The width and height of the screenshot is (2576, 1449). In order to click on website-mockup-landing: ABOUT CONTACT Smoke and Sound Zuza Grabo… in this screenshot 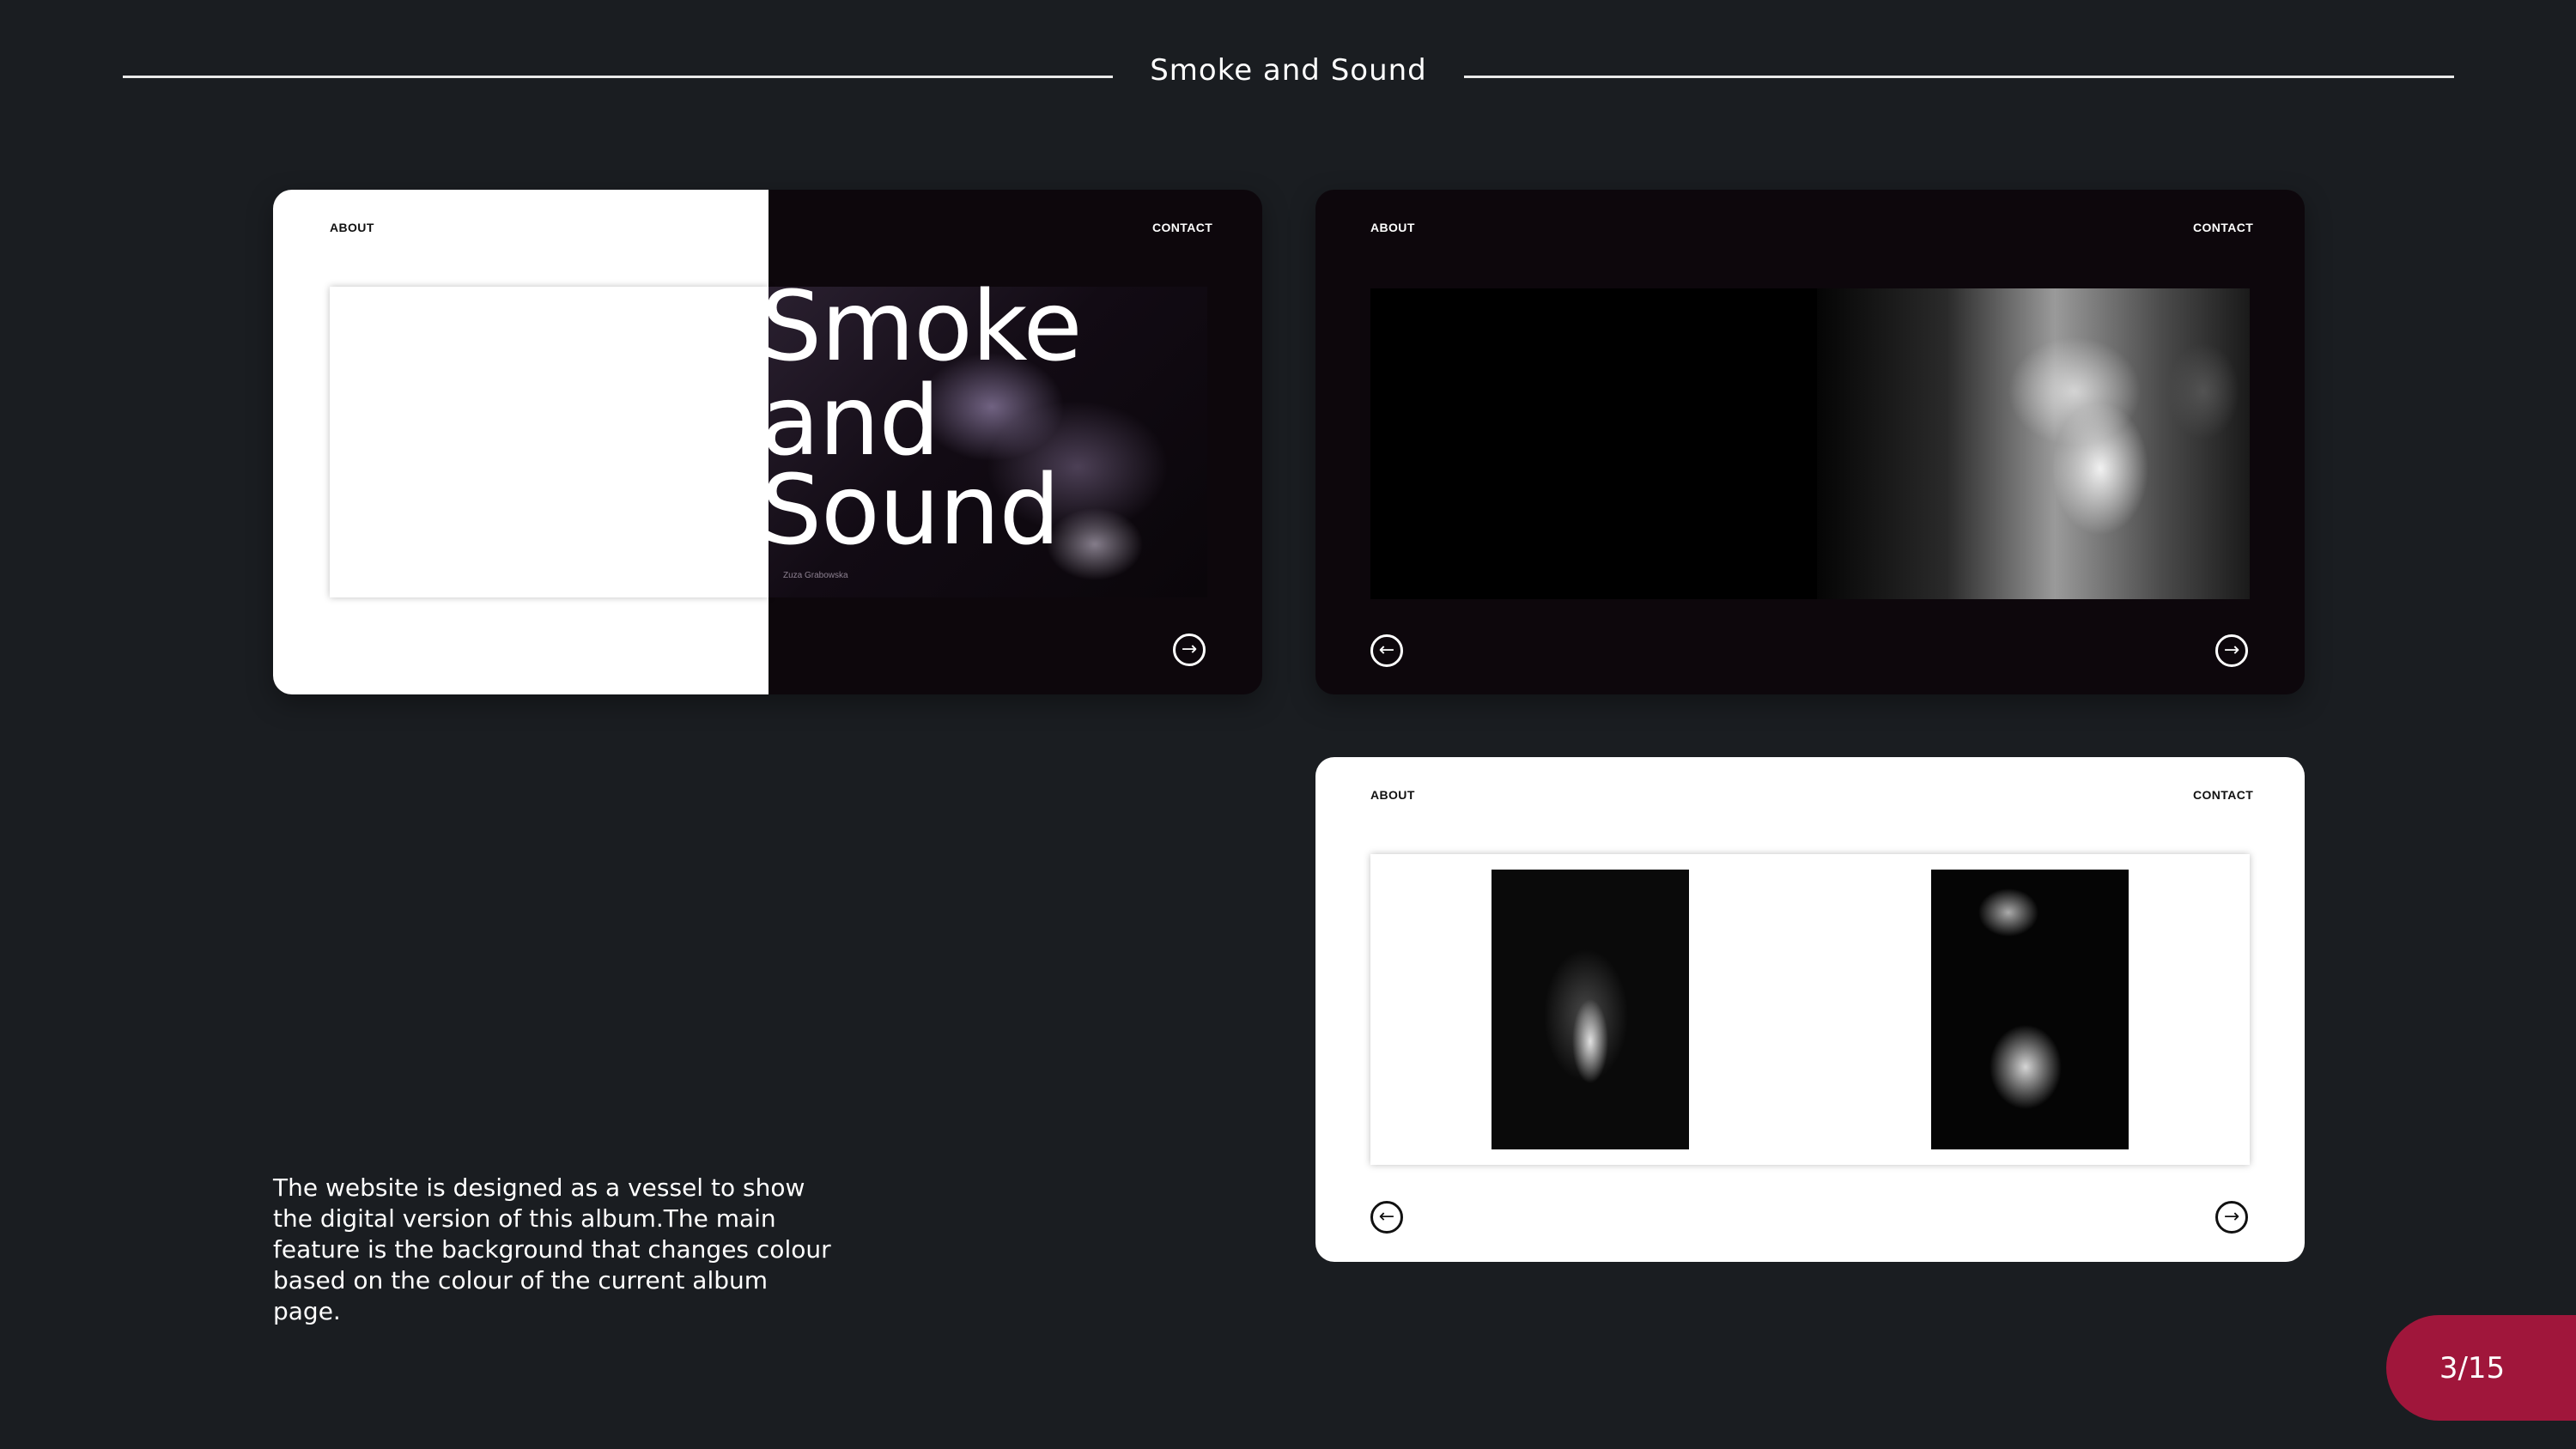, I will do `click(768, 442)`.